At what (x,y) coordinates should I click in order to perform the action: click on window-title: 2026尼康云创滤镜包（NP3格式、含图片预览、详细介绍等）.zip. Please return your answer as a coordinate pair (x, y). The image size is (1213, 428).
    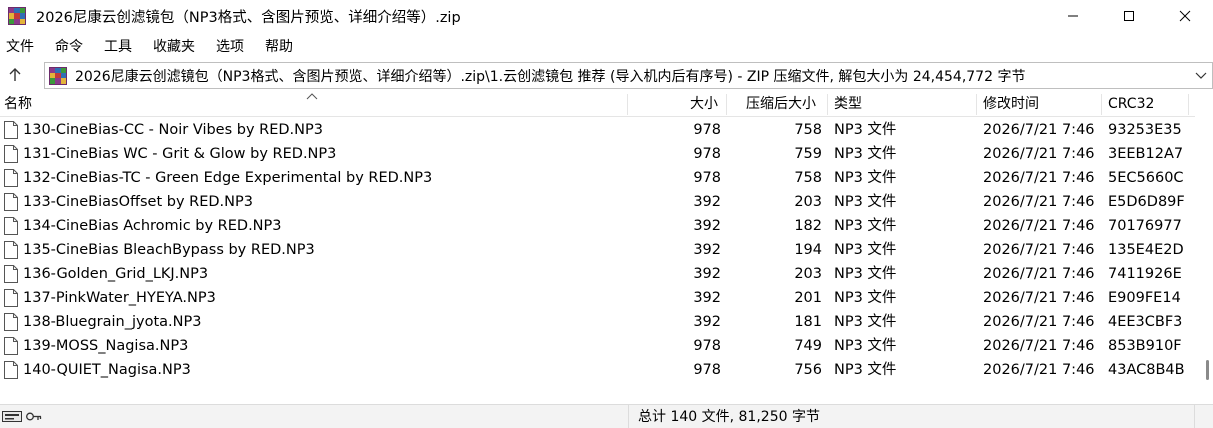
    Looking at the image, I should click on (248, 17).